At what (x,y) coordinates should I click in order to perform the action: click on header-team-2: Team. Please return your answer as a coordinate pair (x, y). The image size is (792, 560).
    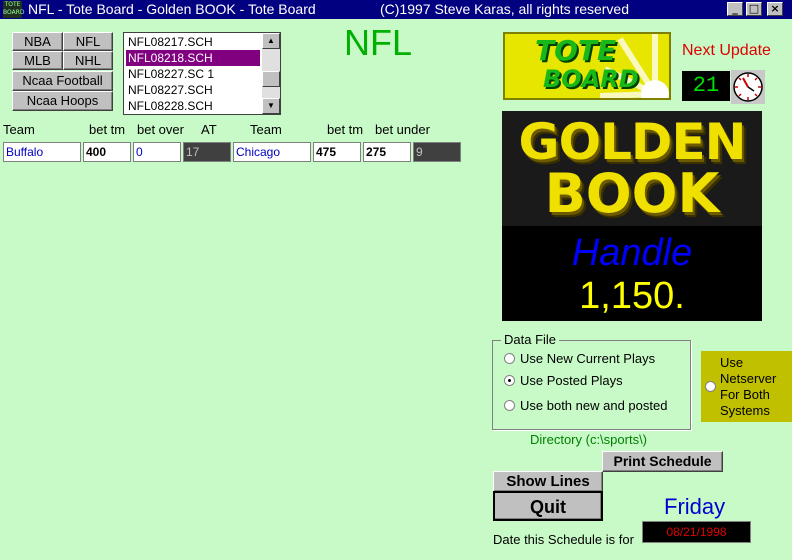
    Looking at the image, I should click on (266, 129).